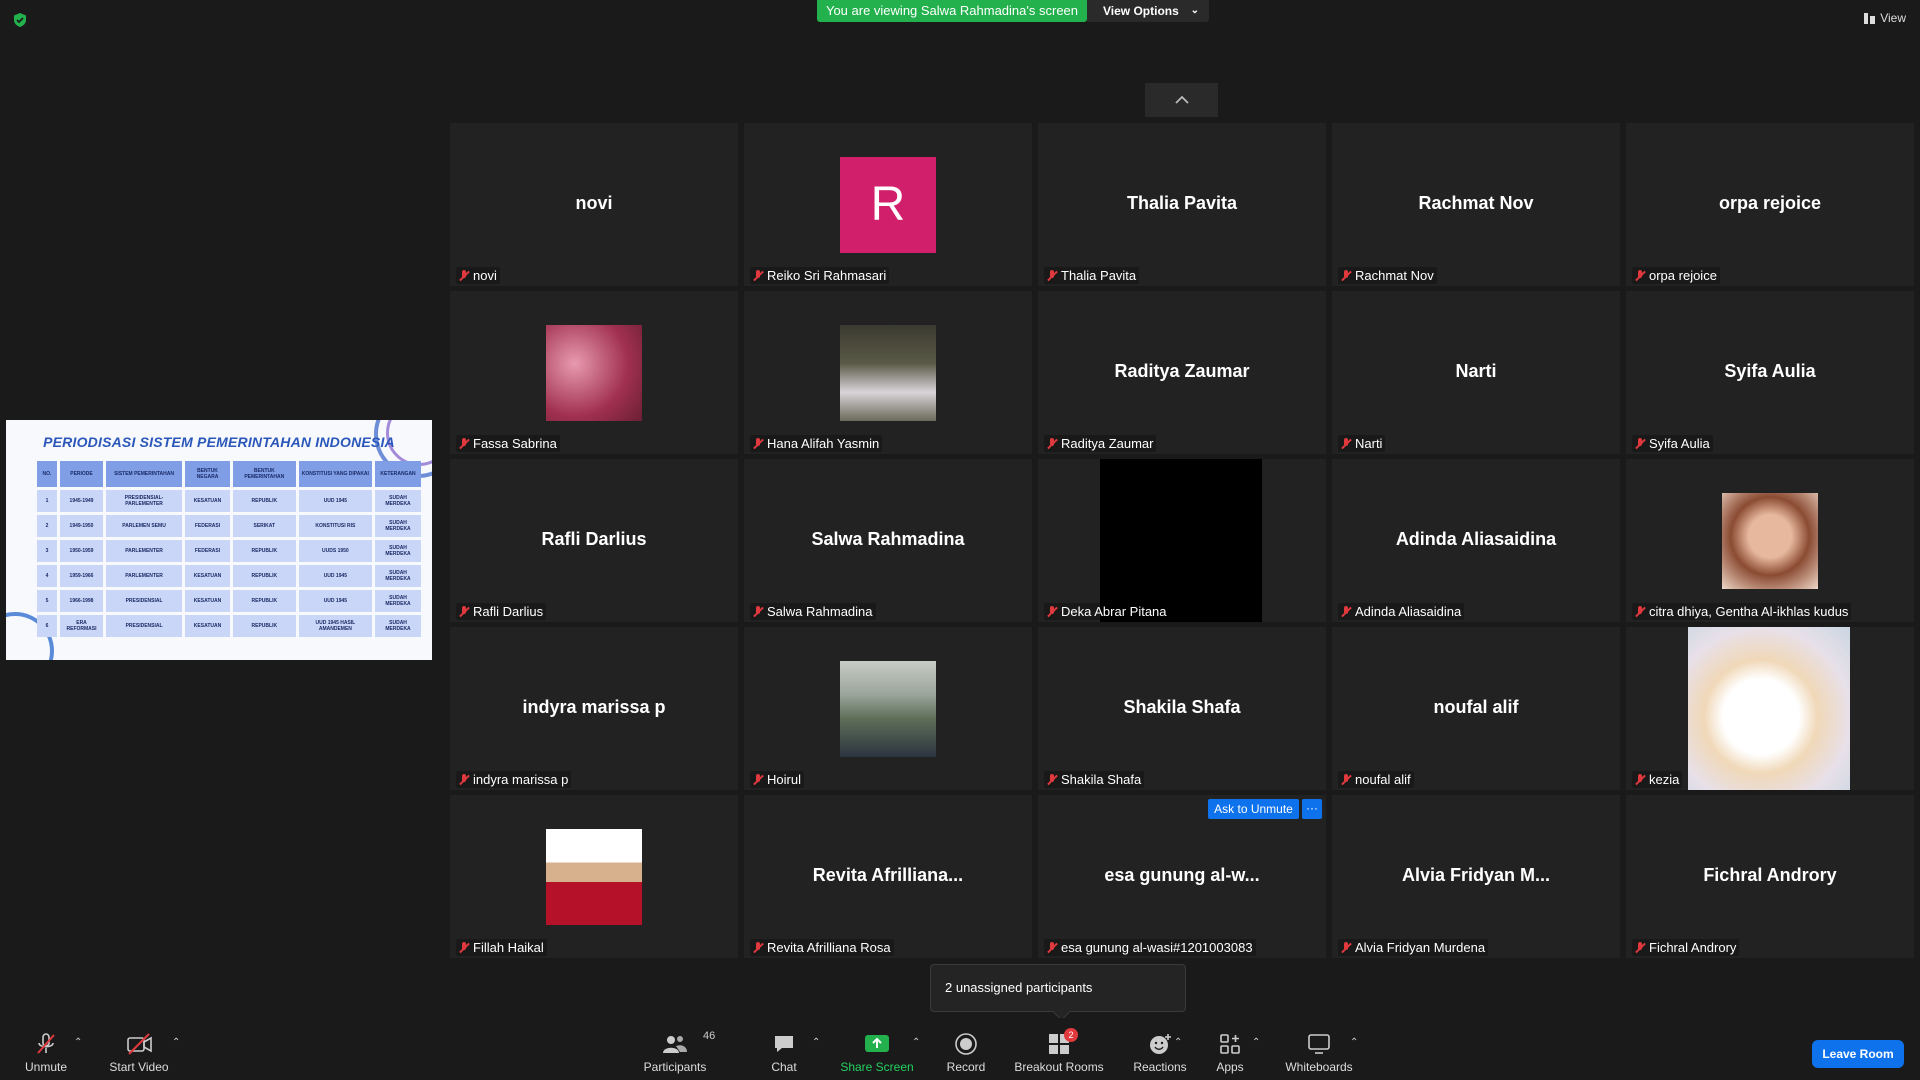 Image resolution: width=1920 pixels, height=1080 pixels. What do you see at coordinates (144, 501) in the screenshot?
I see `slide-table-cell: PRESIDENSIAL-PARLEMENTER` at bounding box center [144, 501].